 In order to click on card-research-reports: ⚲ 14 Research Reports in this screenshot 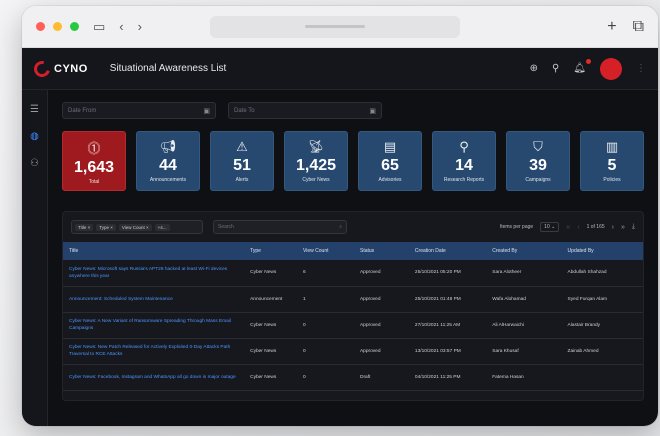, I will do `click(464, 161)`.